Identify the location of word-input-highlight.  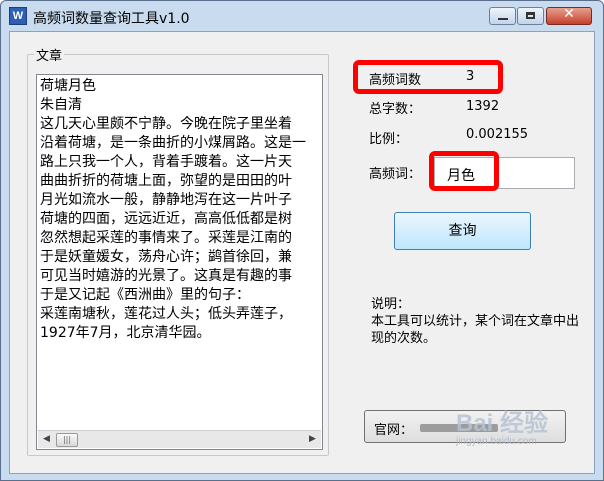
(464, 171).